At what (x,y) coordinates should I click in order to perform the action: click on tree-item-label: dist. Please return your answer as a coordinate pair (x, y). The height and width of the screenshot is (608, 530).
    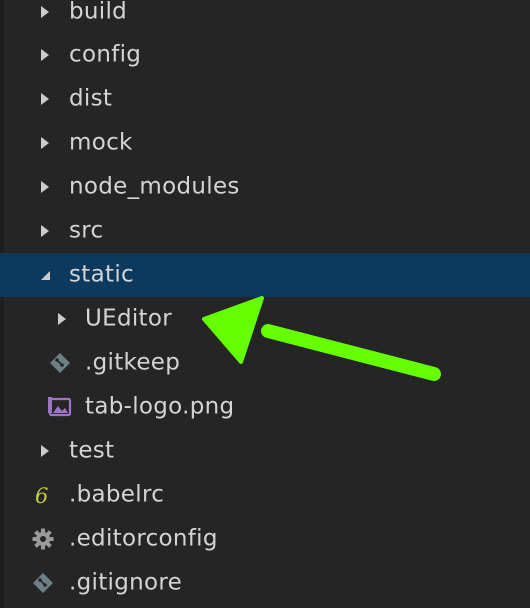
    Looking at the image, I should click on (91, 98).